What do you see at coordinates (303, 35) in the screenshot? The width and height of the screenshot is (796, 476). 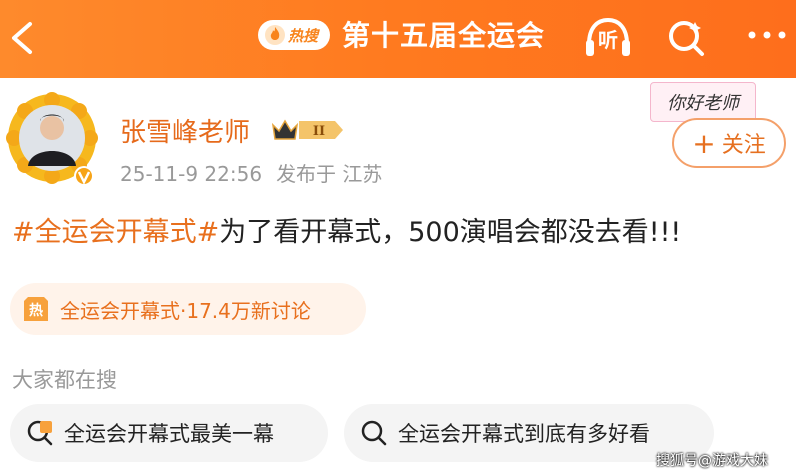 I see `hot-search-label: 热搜` at bounding box center [303, 35].